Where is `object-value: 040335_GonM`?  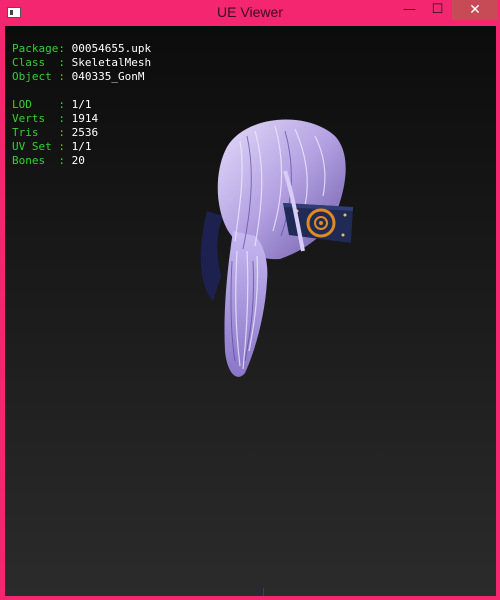 object-value: 040335_GonM is located at coordinates (108, 76).